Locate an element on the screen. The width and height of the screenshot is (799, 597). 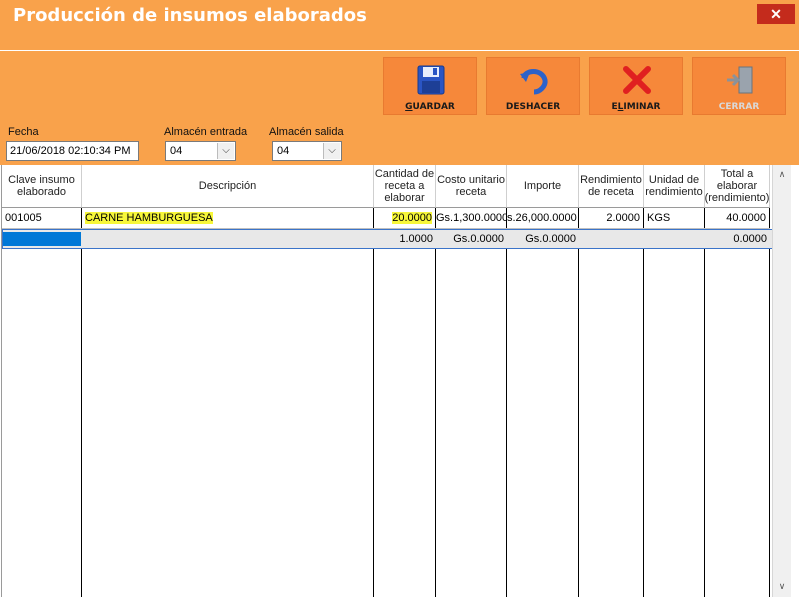
cell-importe: Gs.0.0000 is located at coordinates (543, 239).